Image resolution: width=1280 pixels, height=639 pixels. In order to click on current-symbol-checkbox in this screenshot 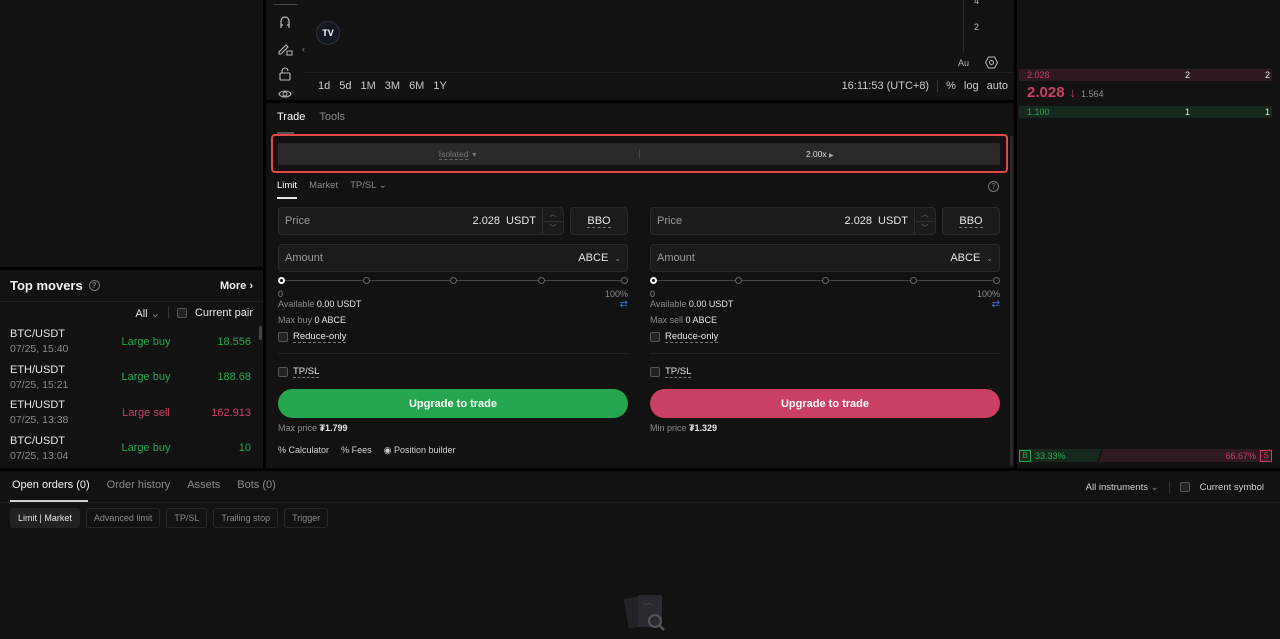, I will do `click(1184, 487)`.